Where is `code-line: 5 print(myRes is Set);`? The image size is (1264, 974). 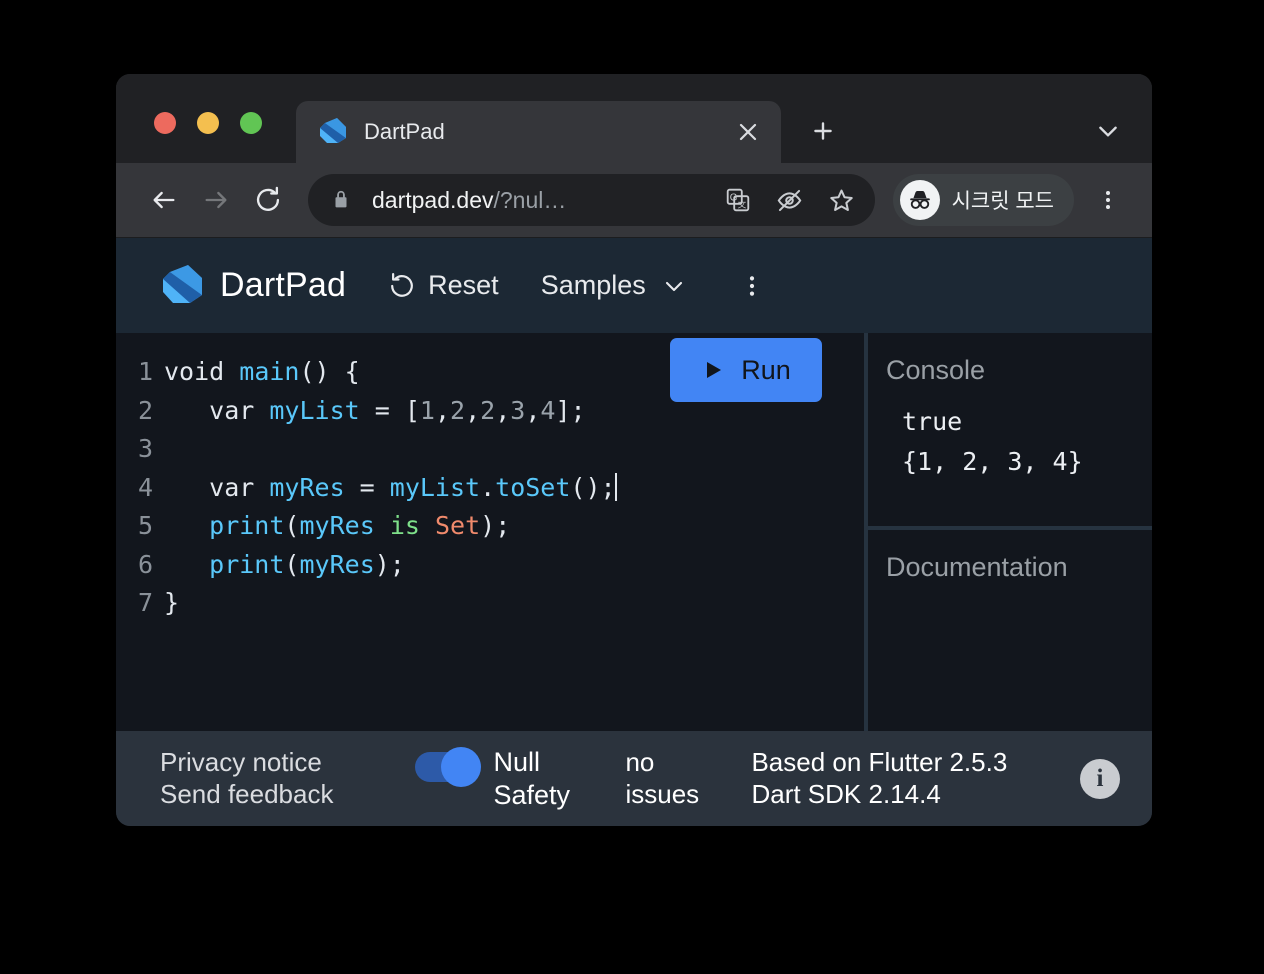
code-line: 5 print(myRes is Set); is located at coordinates (490, 526).